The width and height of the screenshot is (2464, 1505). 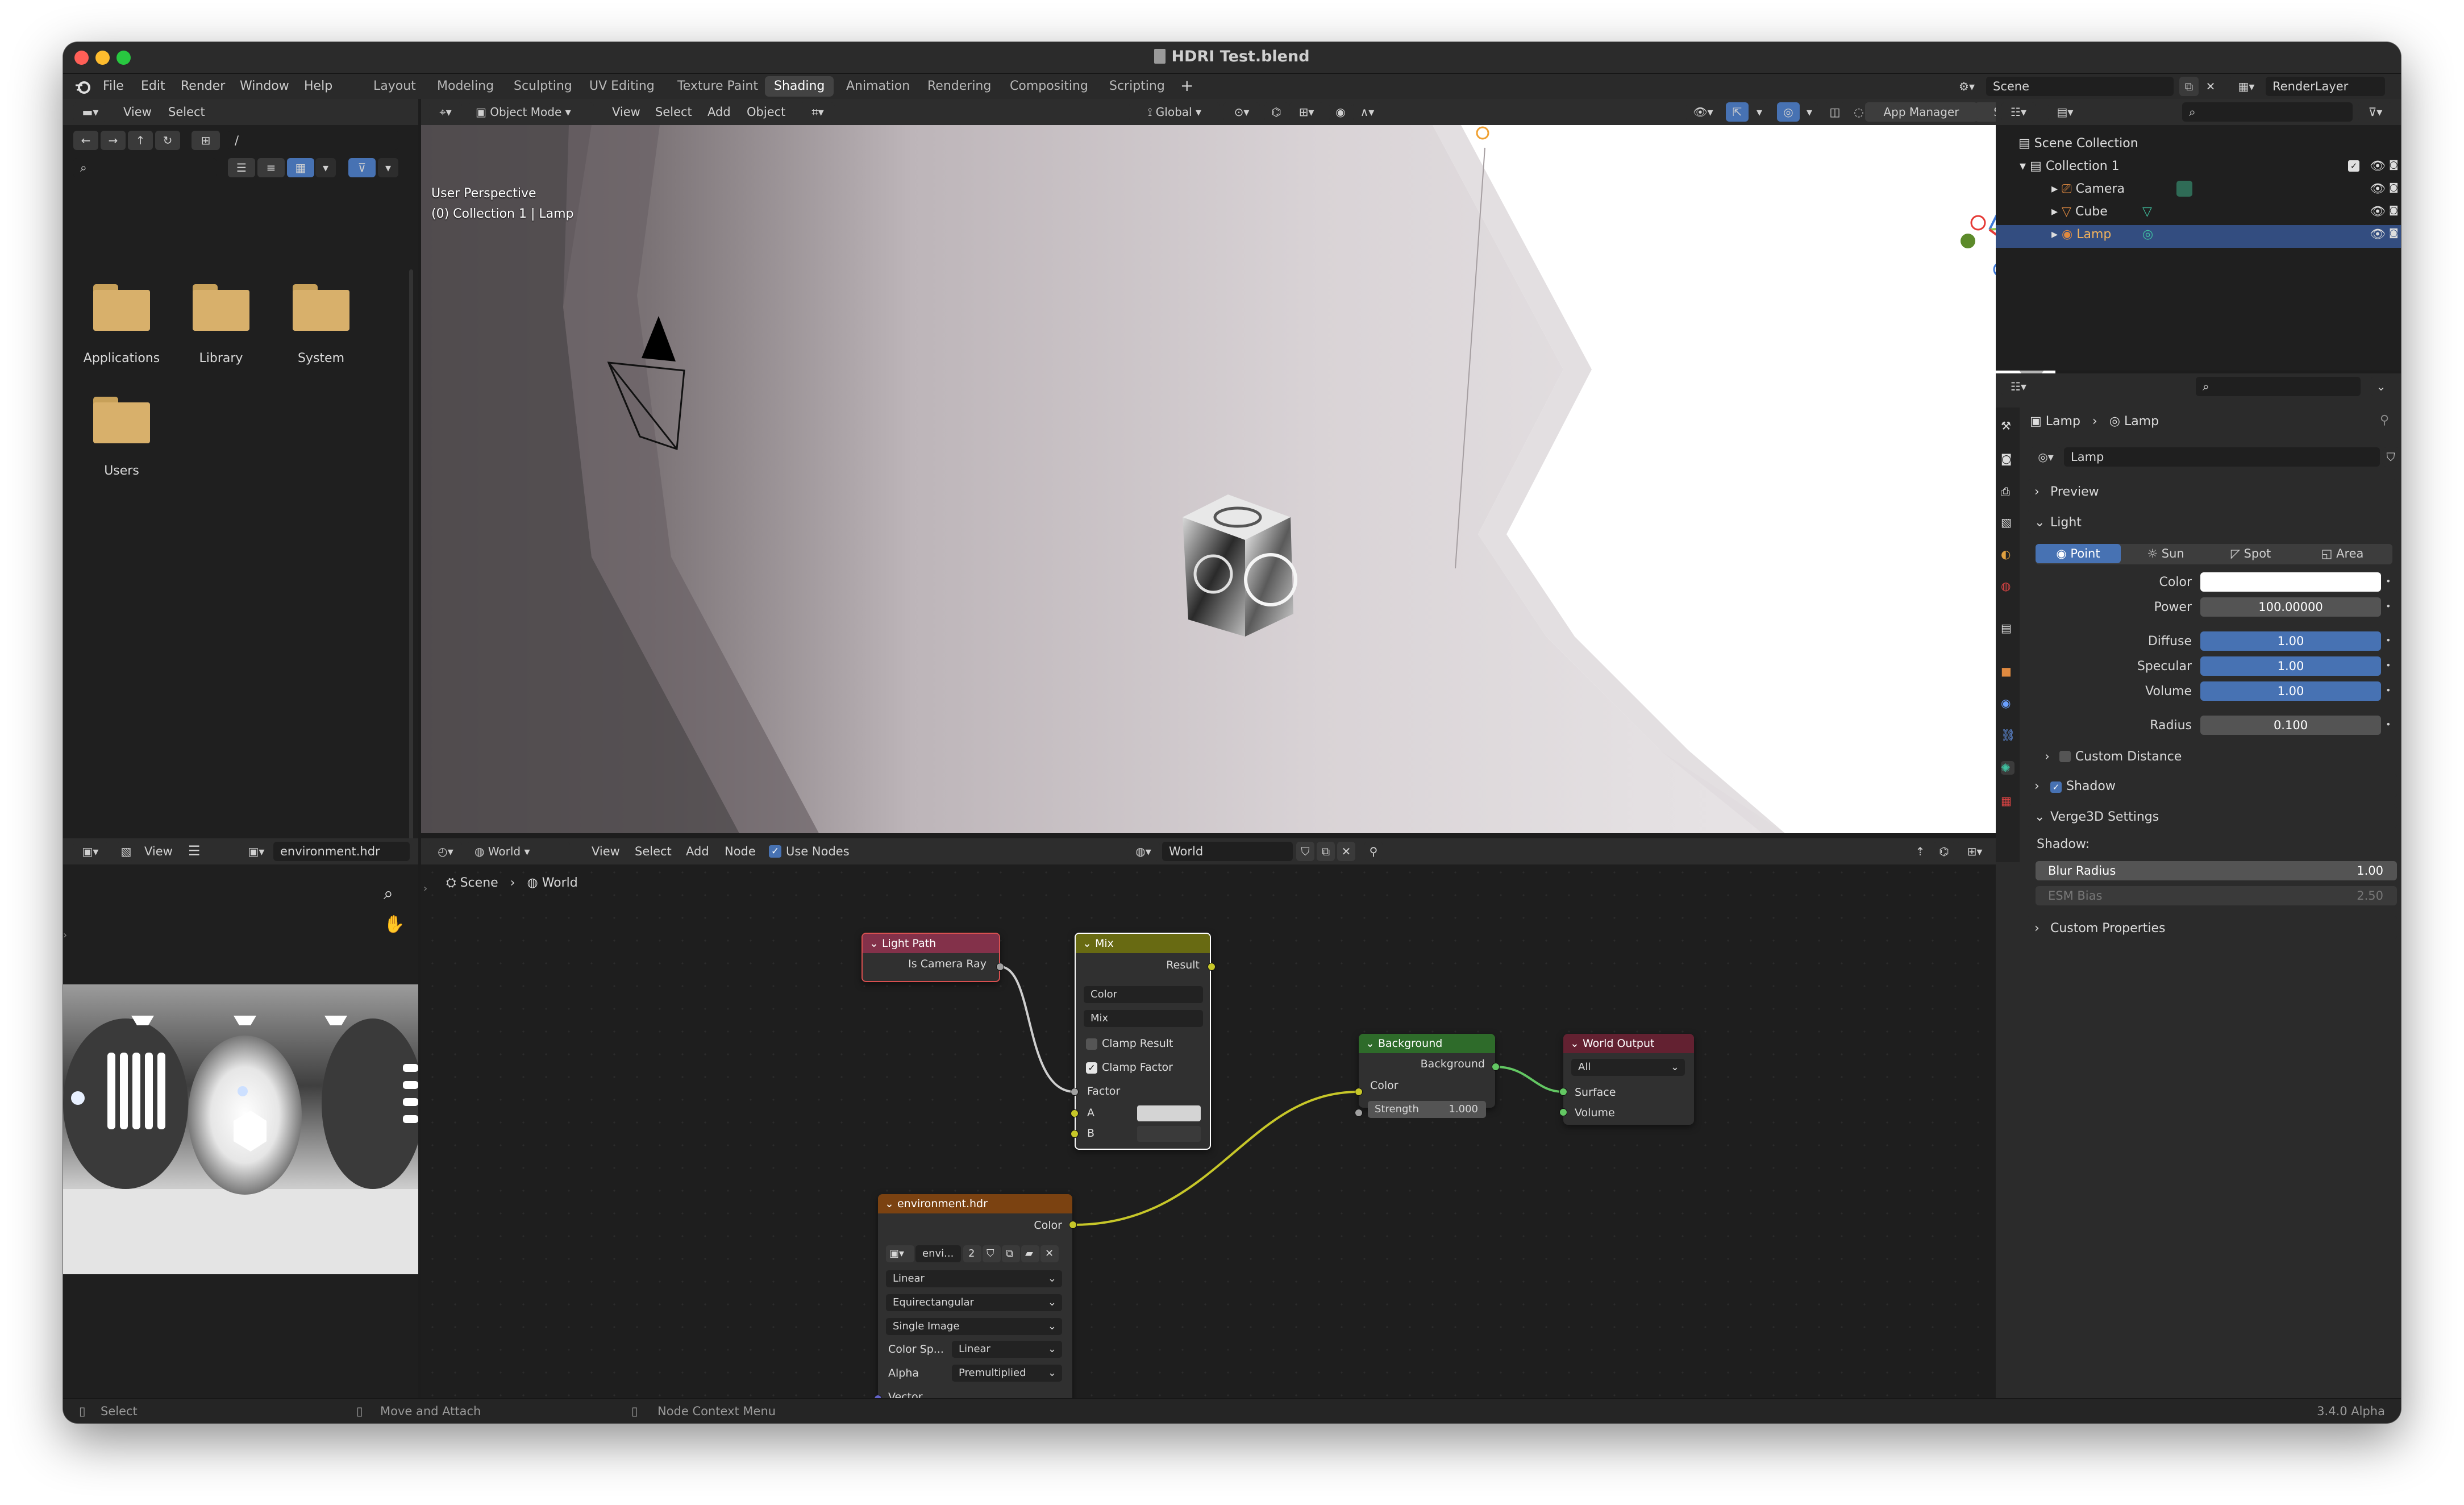 What do you see at coordinates (766, 112) in the screenshot?
I see `viewport-menu-object: Object` at bounding box center [766, 112].